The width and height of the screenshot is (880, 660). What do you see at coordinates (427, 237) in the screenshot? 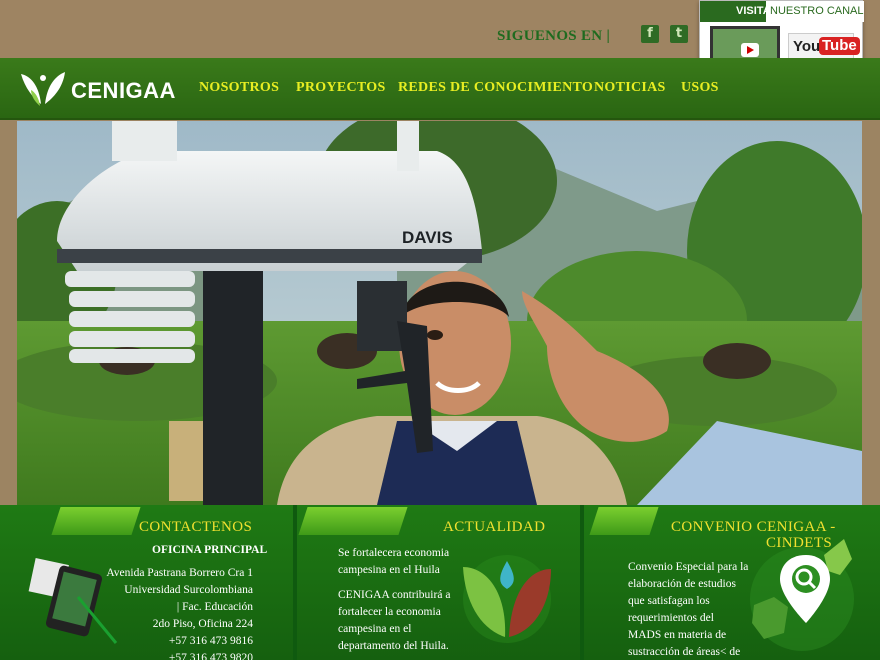
I see `davis-label: DAVIS` at bounding box center [427, 237].